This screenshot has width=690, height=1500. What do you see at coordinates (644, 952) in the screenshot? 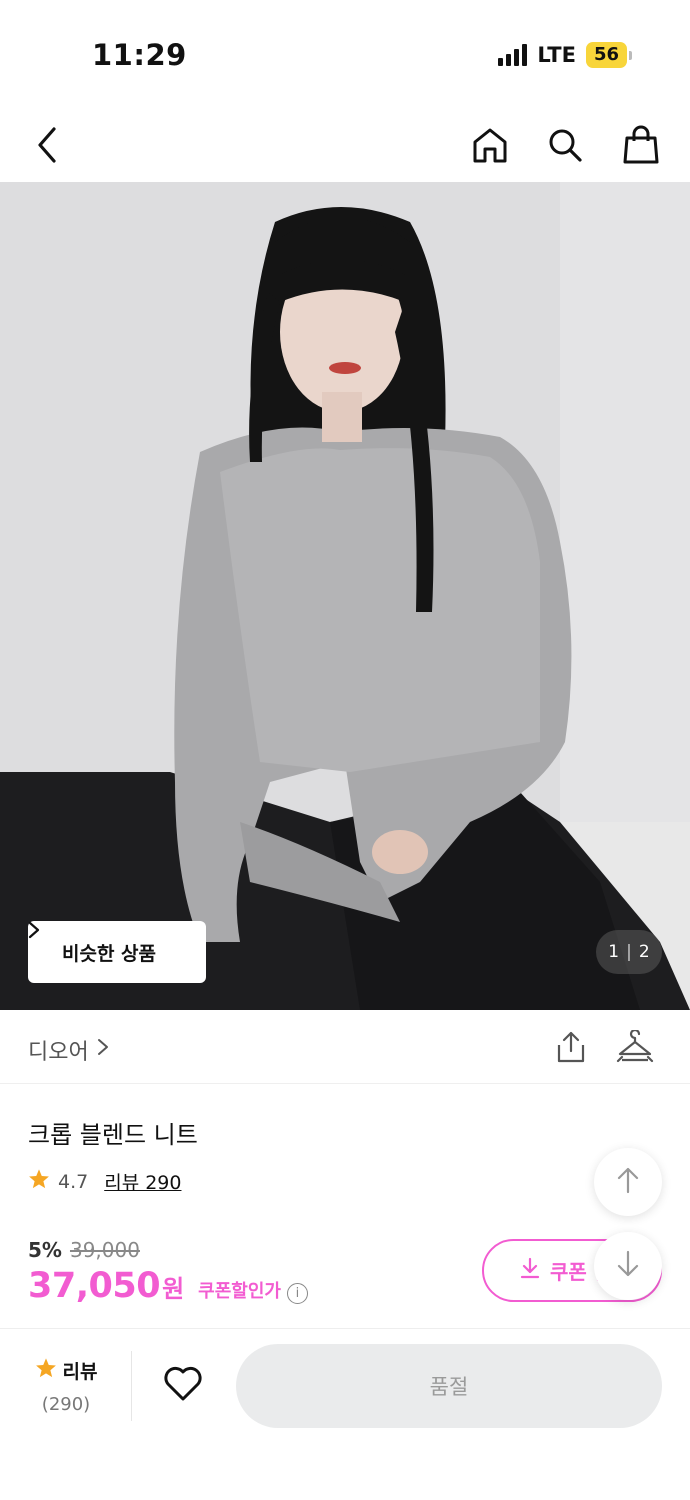
I see `page-total: 2` at bounding box center [644, 952].